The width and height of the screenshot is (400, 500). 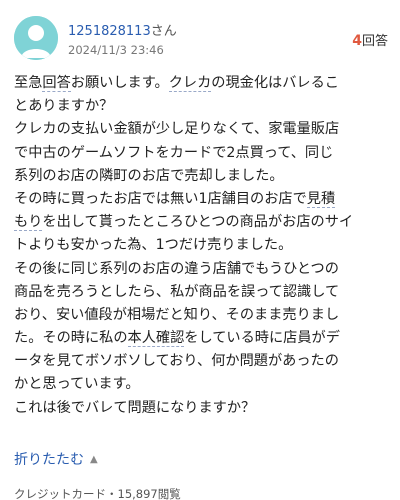 I want to click on question-text: 至急, so click(x=28, y=83).